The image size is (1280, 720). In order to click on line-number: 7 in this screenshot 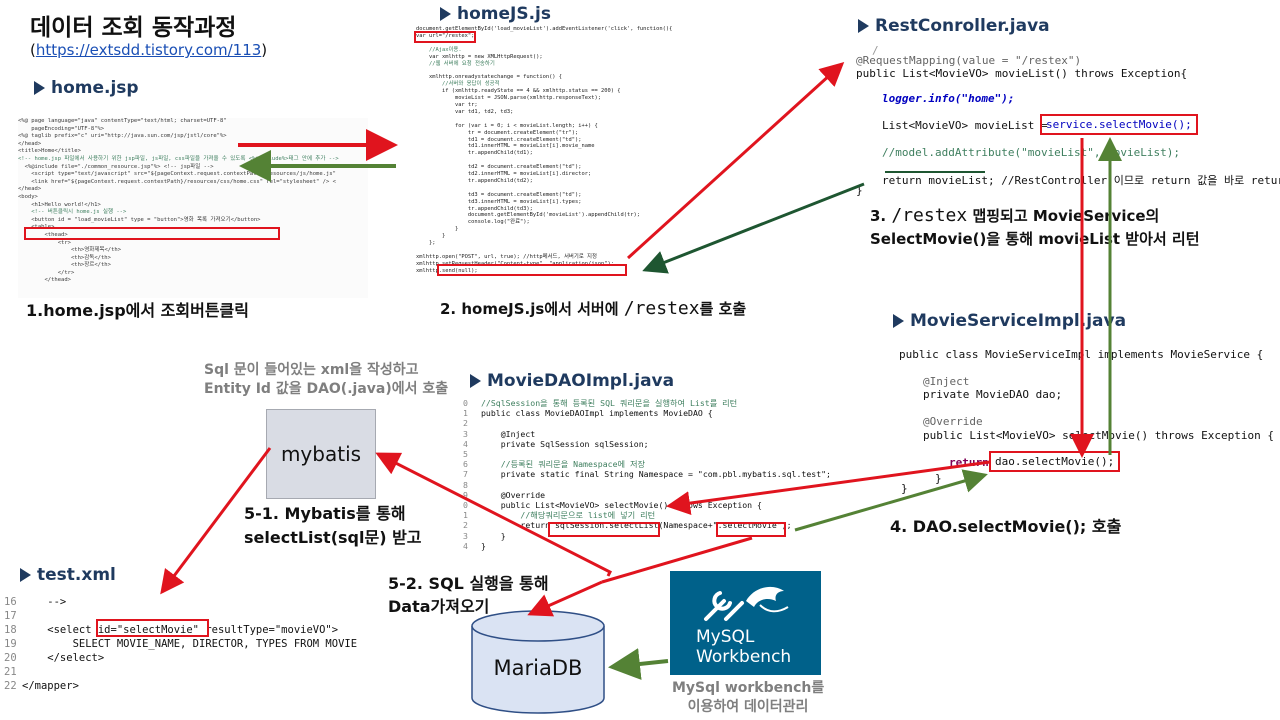, I will do `click(465, 474)`.